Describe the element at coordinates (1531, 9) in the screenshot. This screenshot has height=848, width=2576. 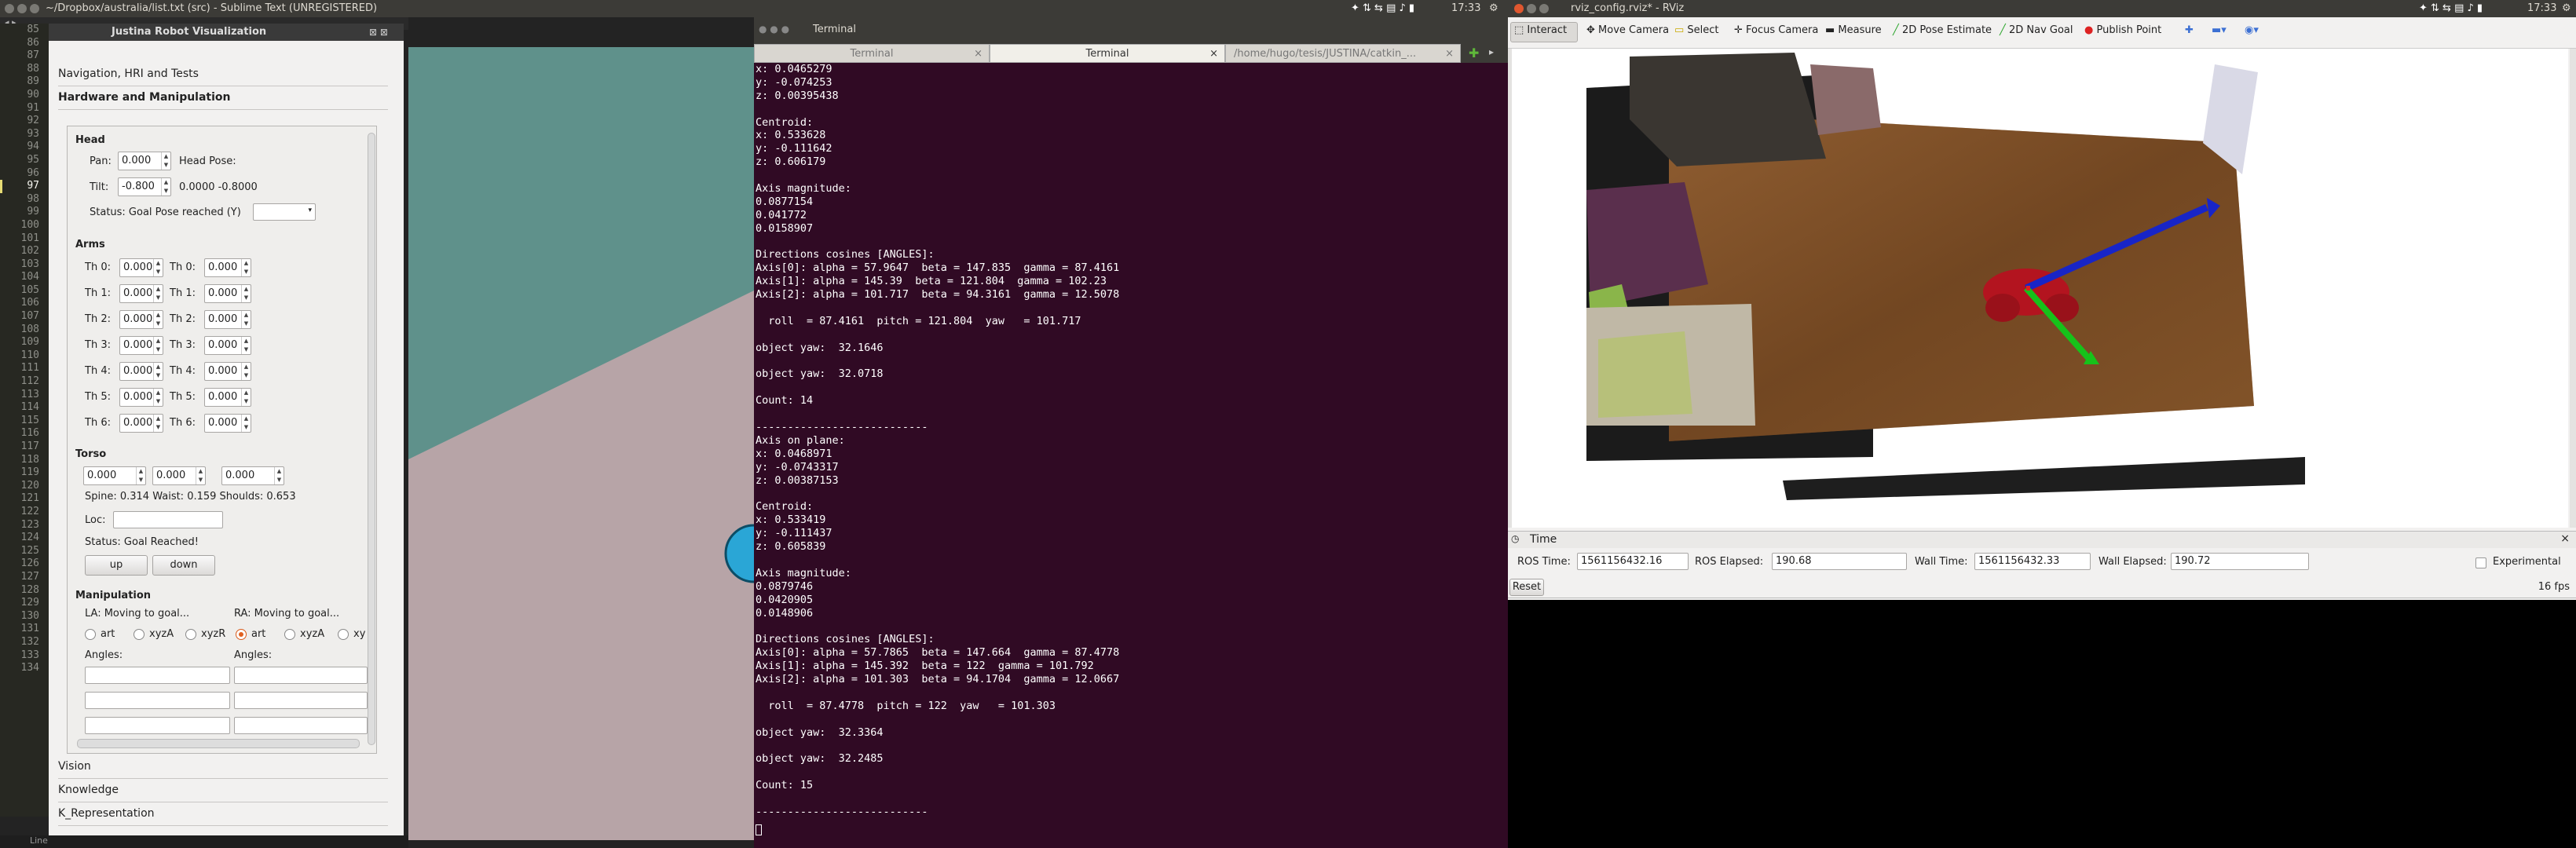
I see `rviz-minimize-icon` at that location.